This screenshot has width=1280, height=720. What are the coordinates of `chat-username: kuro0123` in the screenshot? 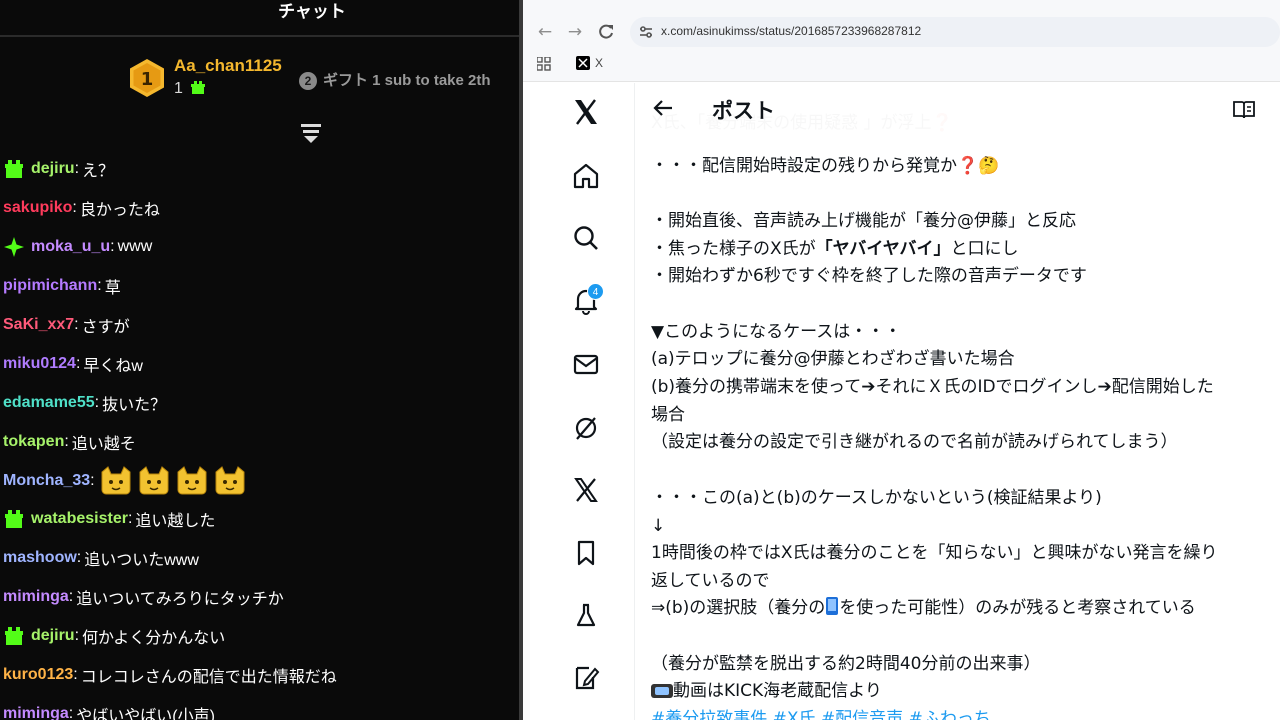 It's located at (38, 675).